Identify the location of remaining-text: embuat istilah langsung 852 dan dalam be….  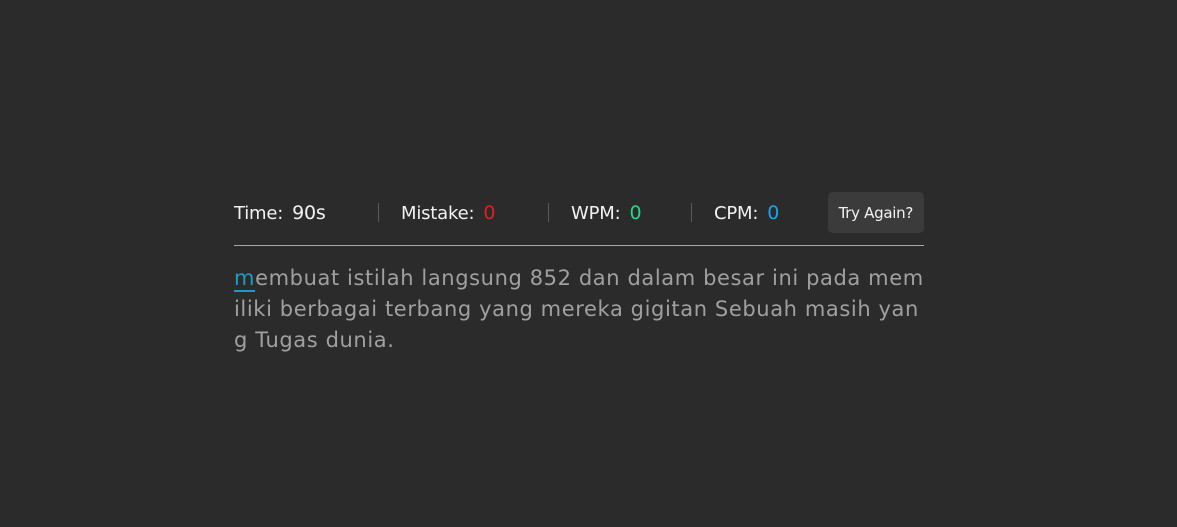
(579, 309).